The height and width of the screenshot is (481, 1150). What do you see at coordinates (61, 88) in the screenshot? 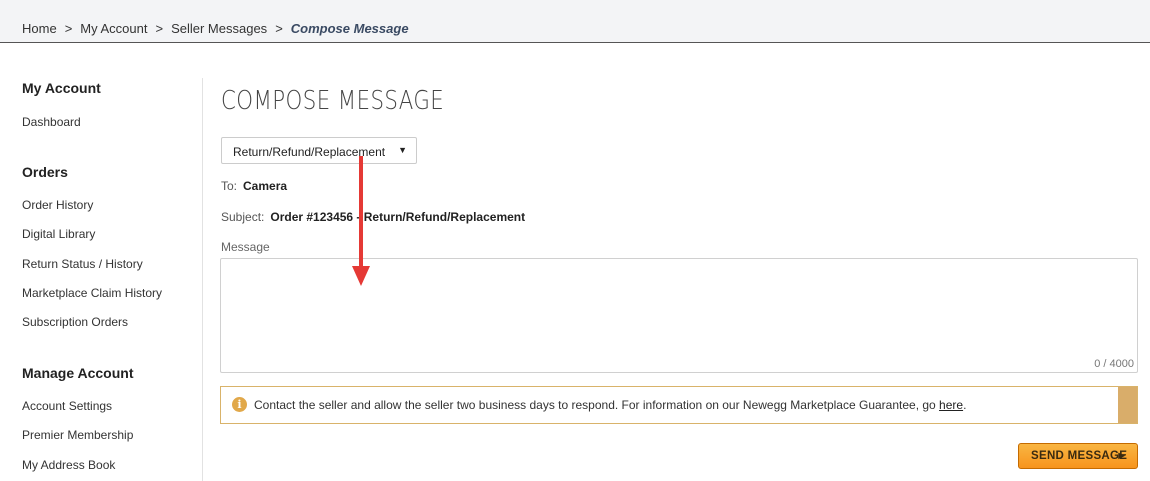
I see `sidebar-heading-my-account: My Account` at bounding box center [61, 88].